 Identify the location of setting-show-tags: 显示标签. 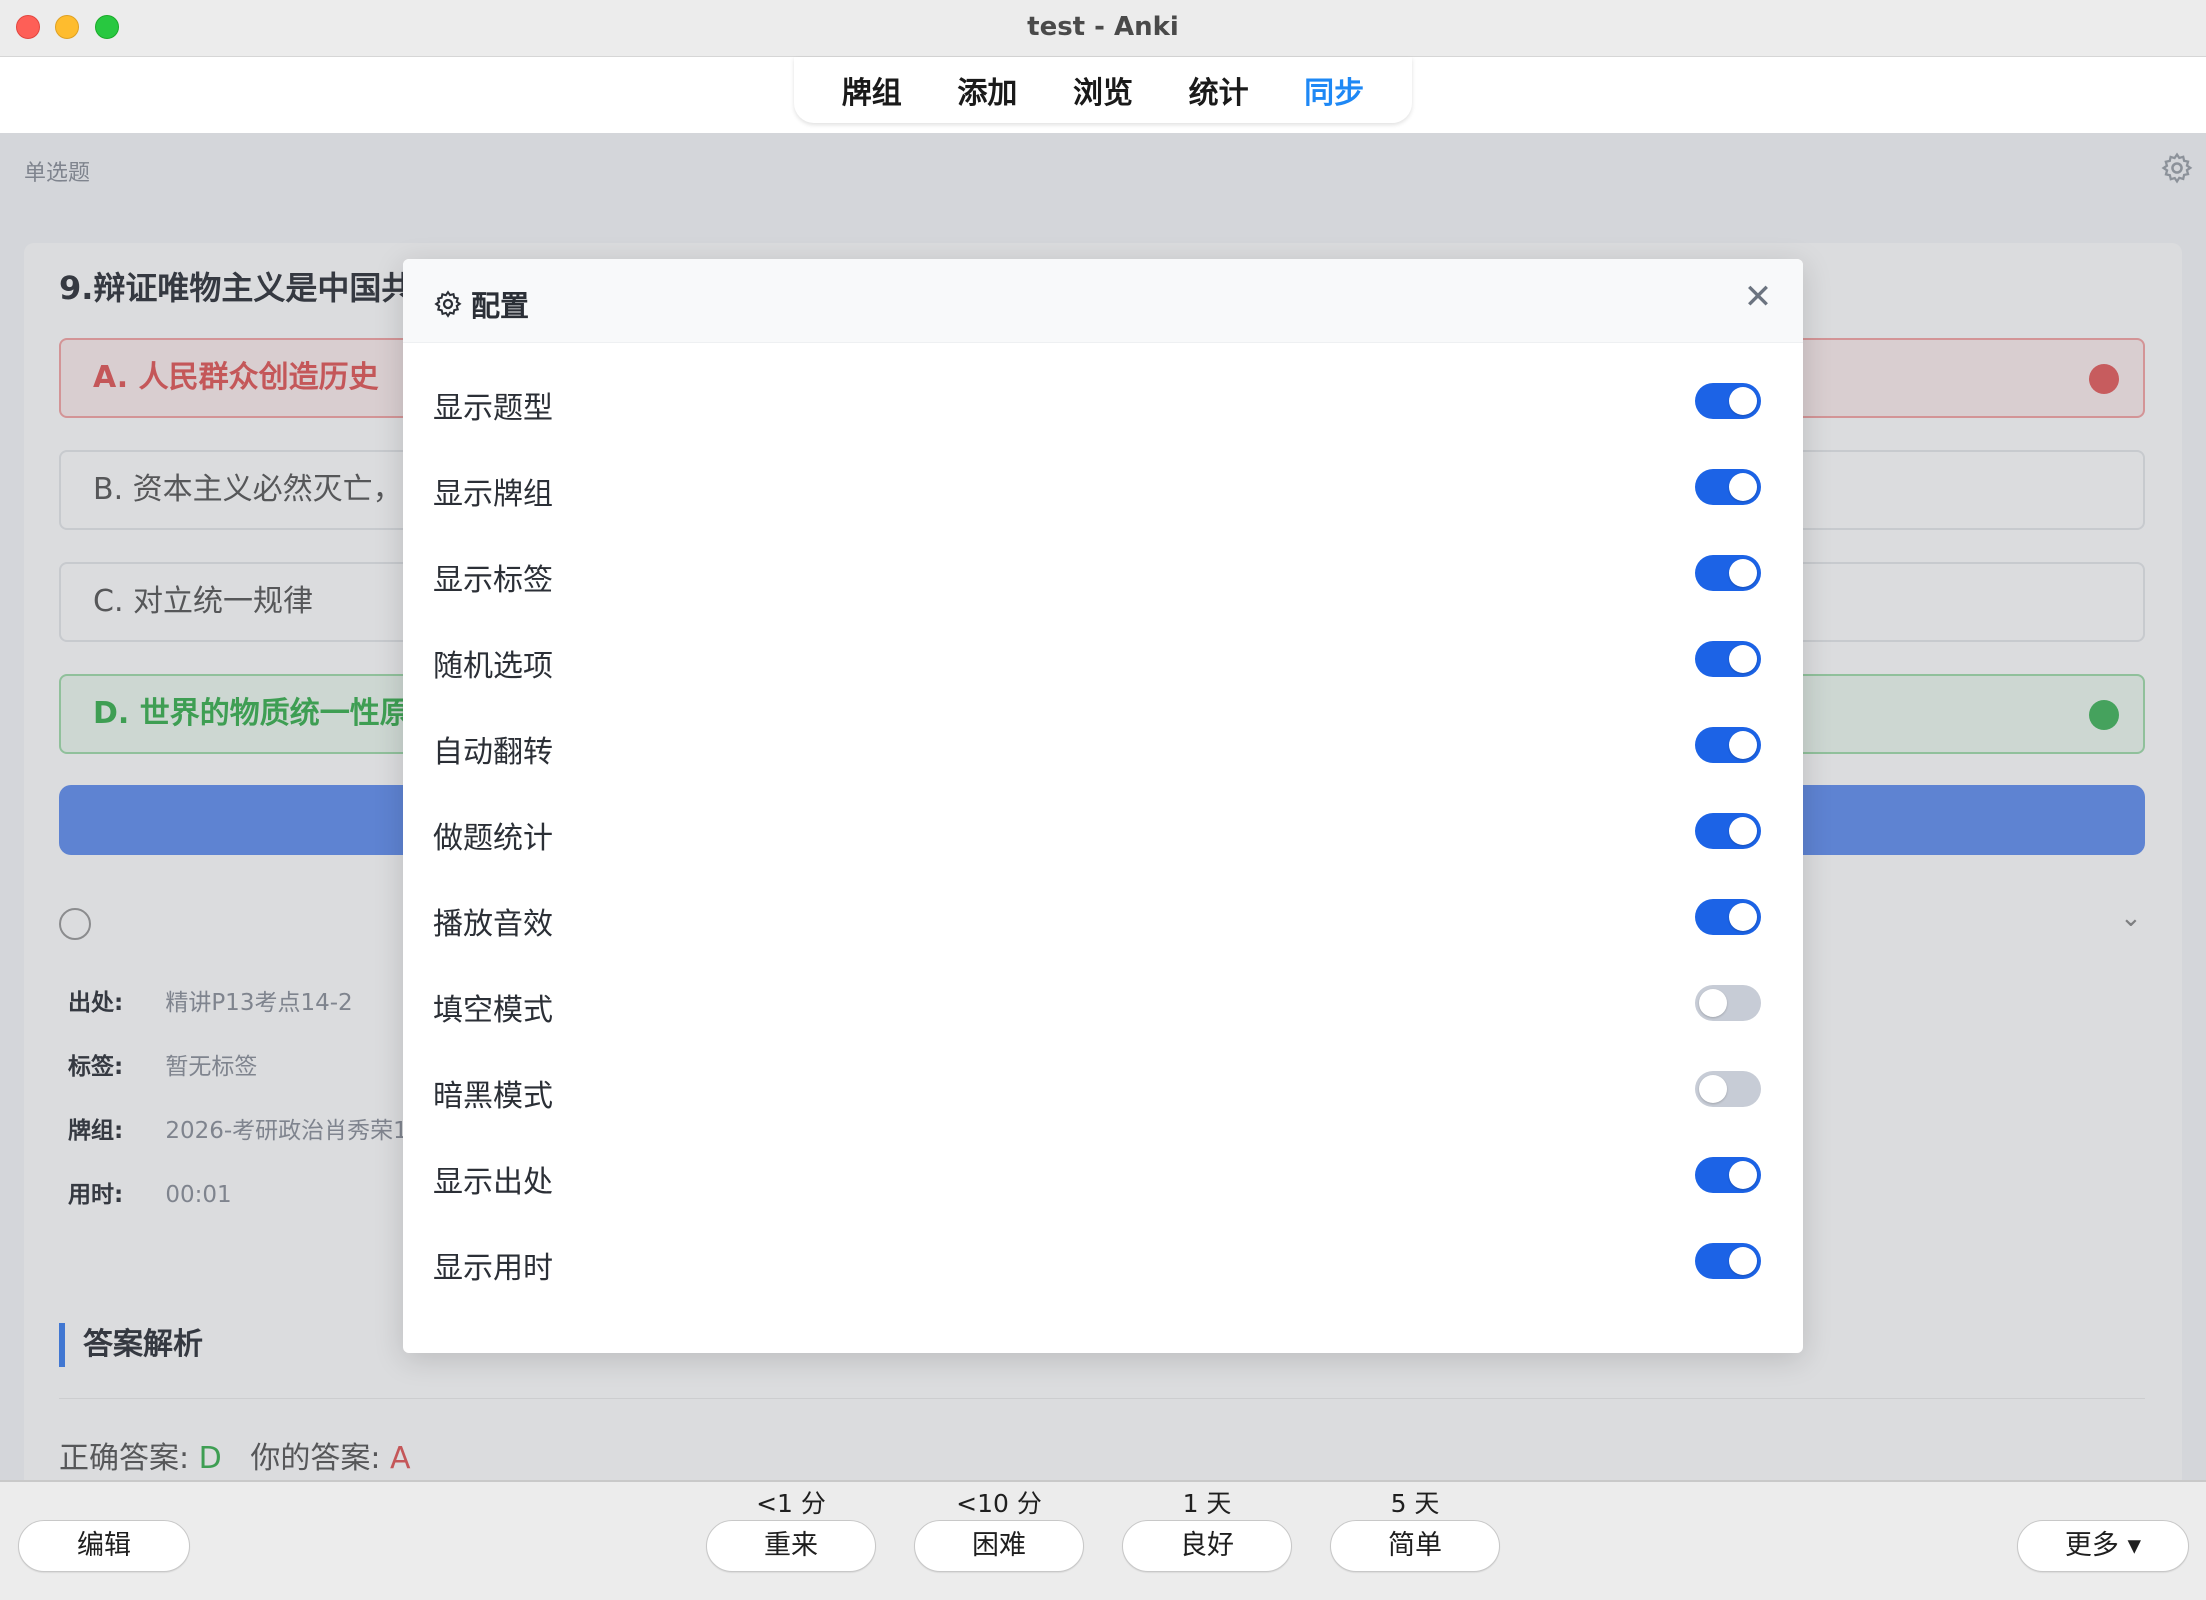
(1103, 575).